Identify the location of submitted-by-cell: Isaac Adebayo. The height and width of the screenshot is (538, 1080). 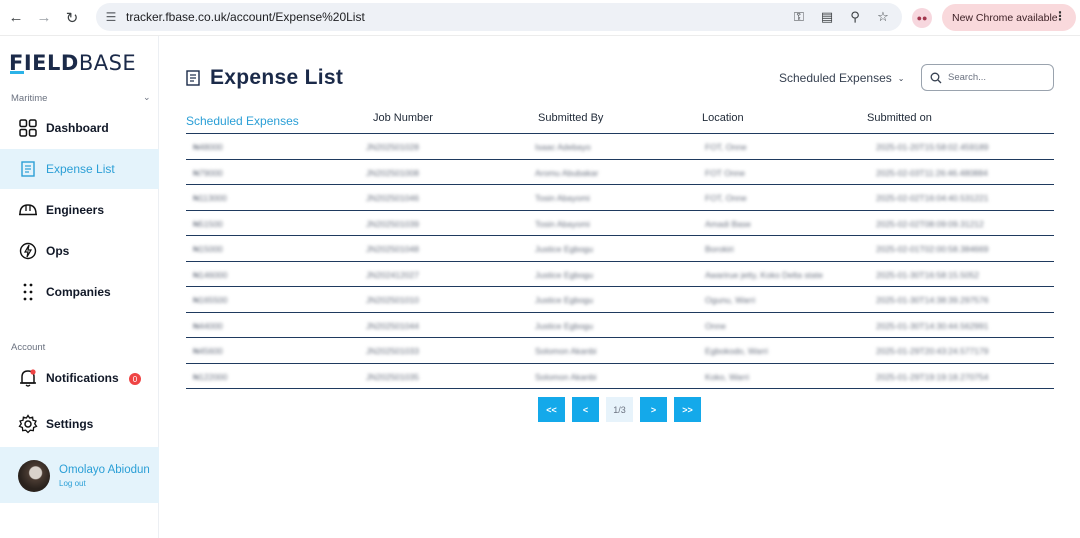
(563, 147).